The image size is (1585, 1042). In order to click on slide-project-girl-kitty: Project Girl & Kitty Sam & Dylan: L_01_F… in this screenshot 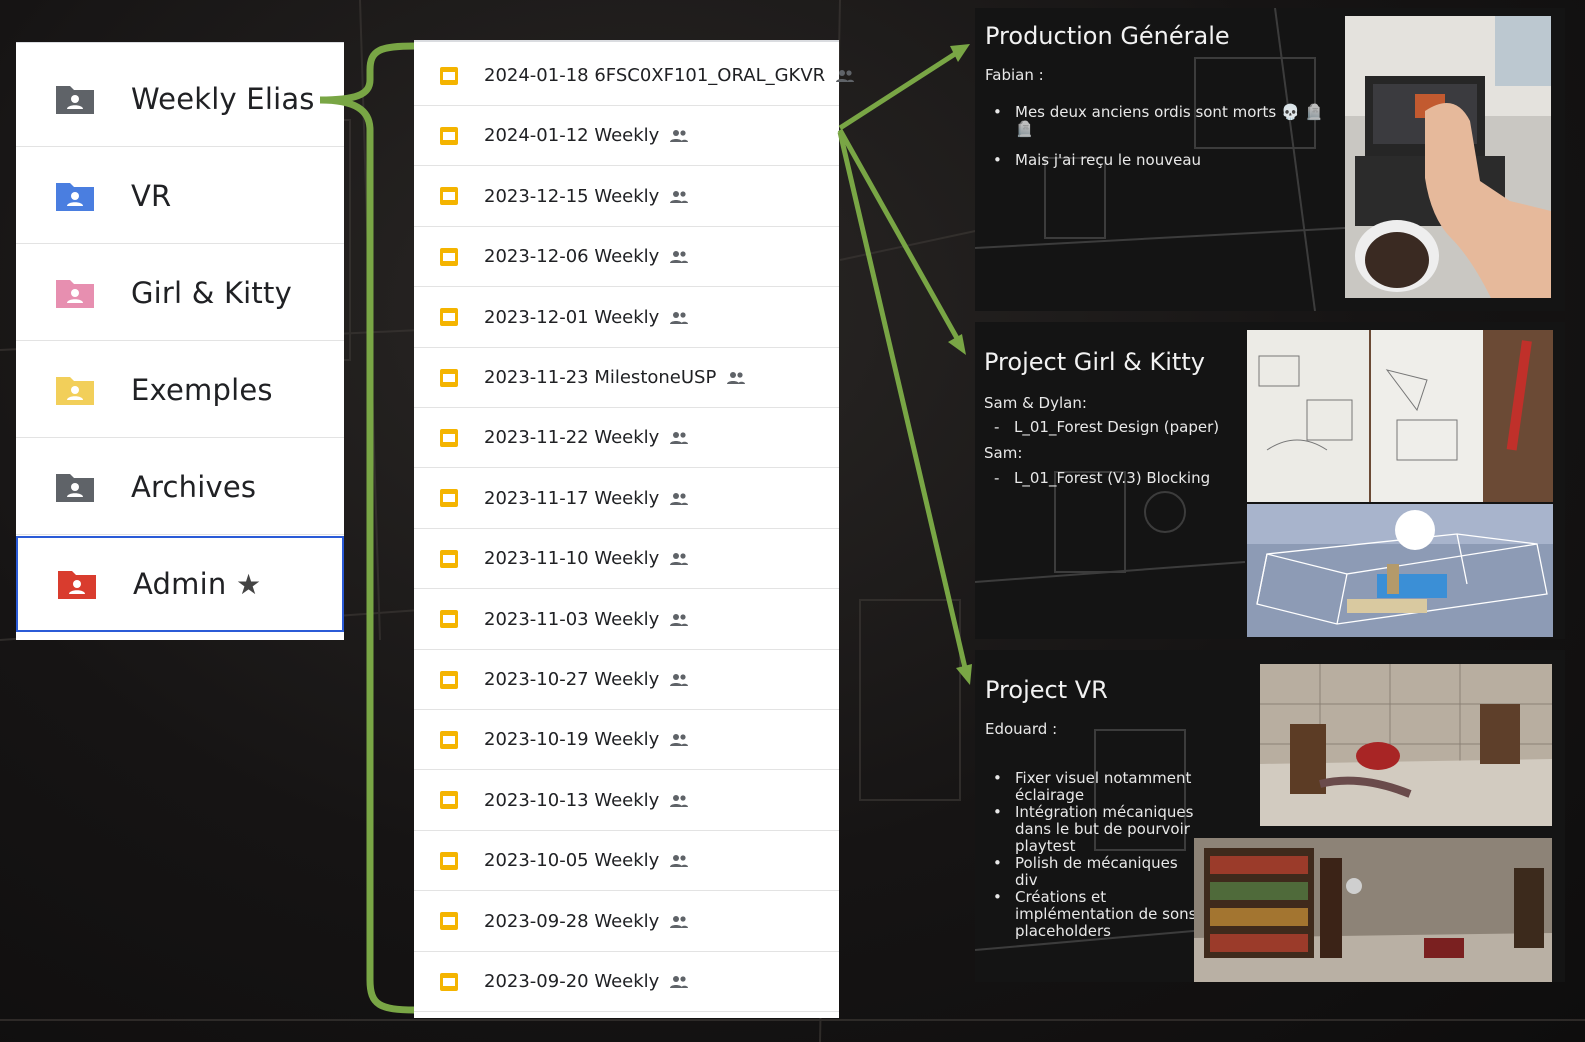, I will do `click(1270, 480)`.